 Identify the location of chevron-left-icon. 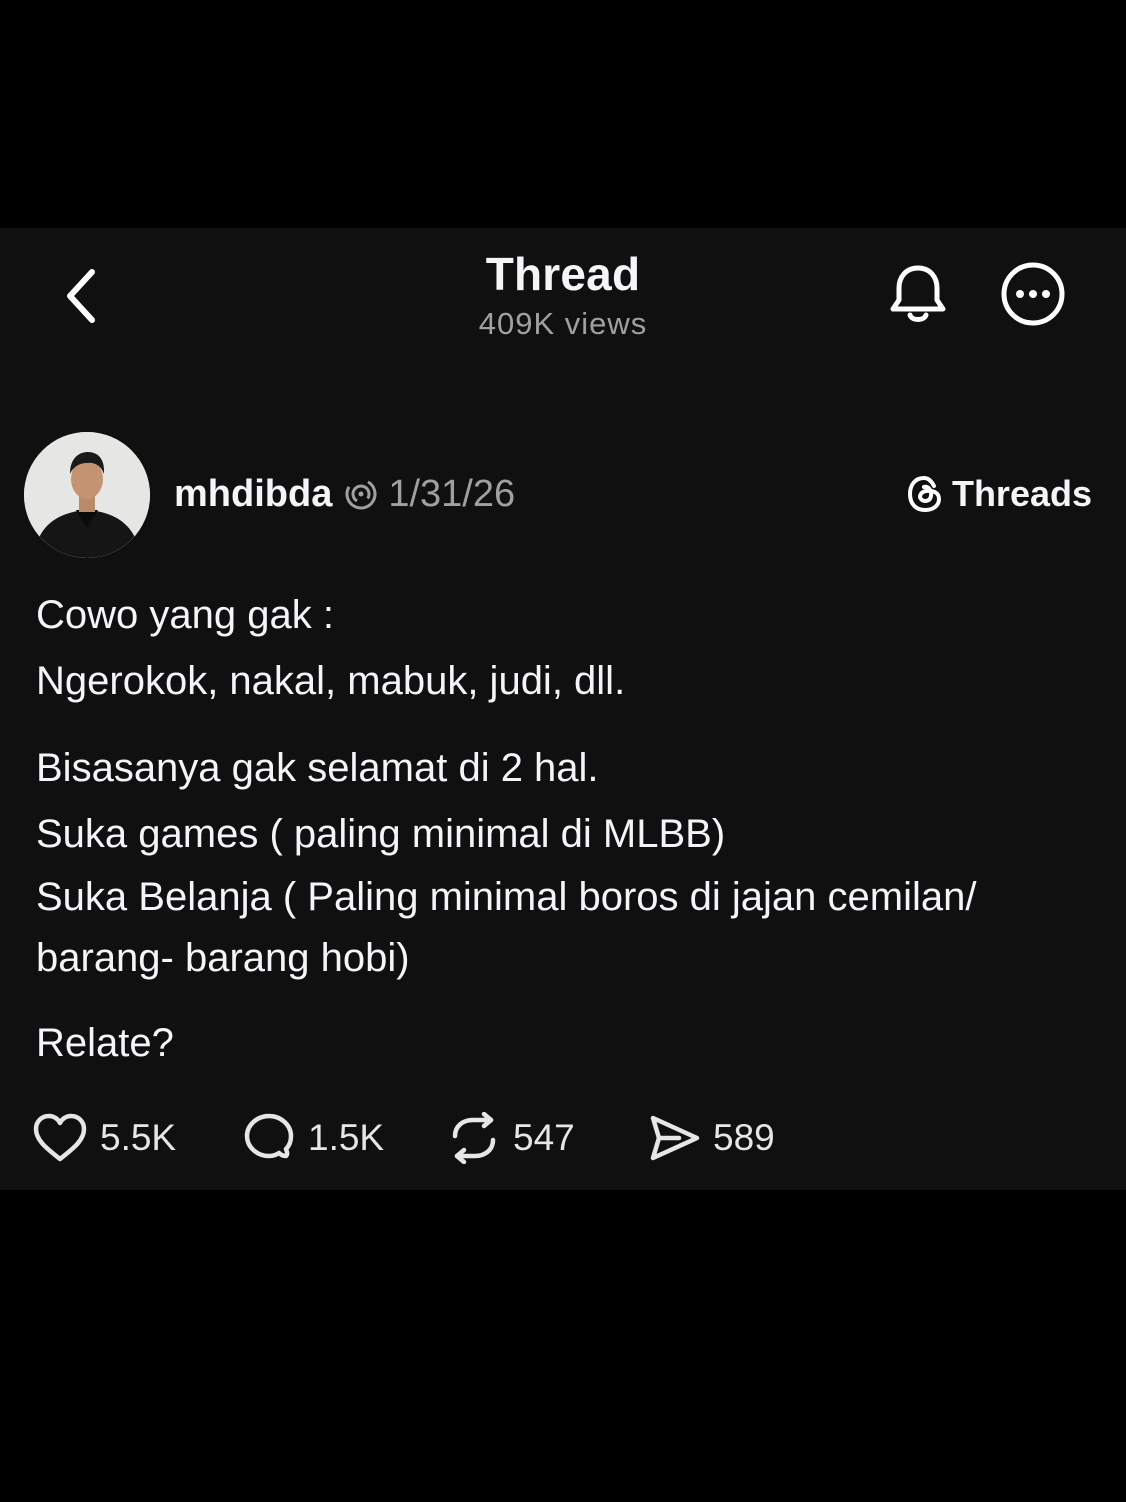
(81, 296).